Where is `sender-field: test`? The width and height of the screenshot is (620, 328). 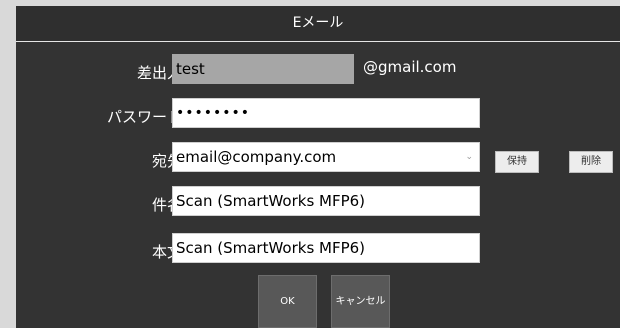 sender-field: test is located at coordinates (263, 69).